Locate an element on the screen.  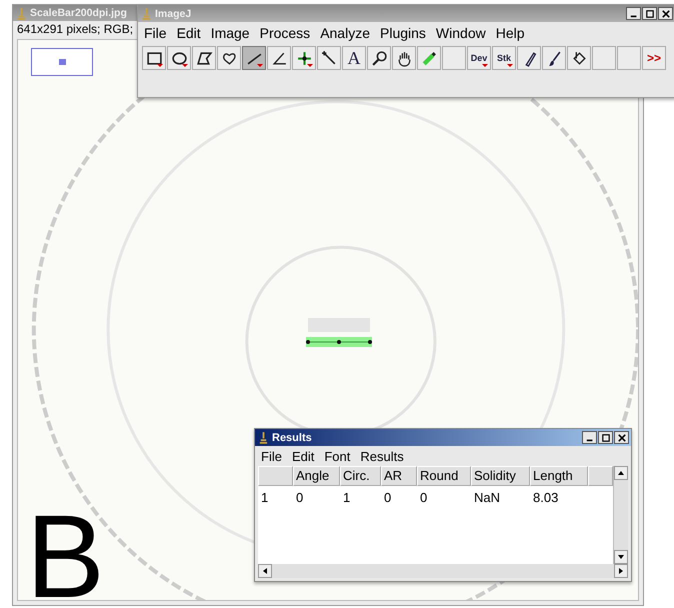
left-arrow-icon is located at coordinates (265, 571).